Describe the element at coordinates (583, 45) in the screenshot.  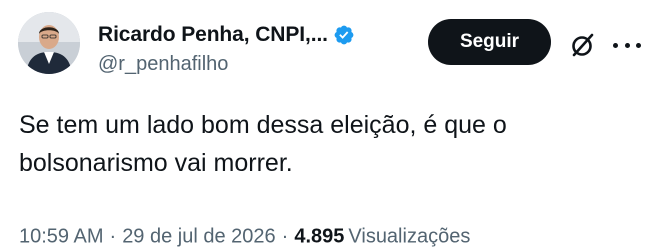
I see `grok-icon` at that location.